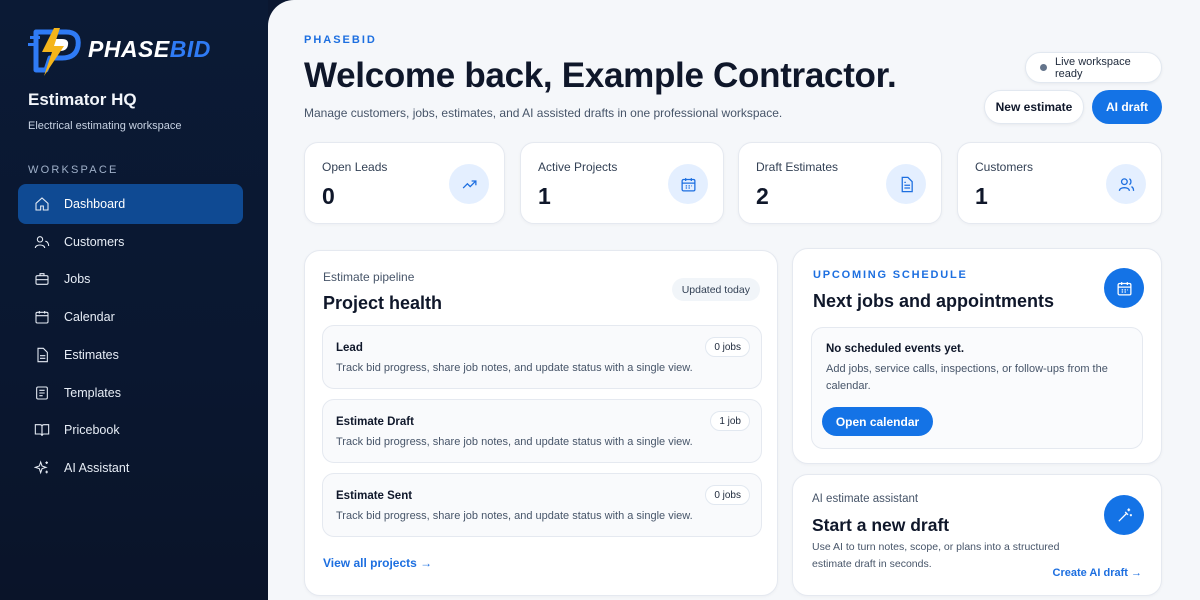 Image resolution: width=1200 pixels, height=600 pixels. I want to click on nav-section-label: WORKSPACE, so click(73, 170).